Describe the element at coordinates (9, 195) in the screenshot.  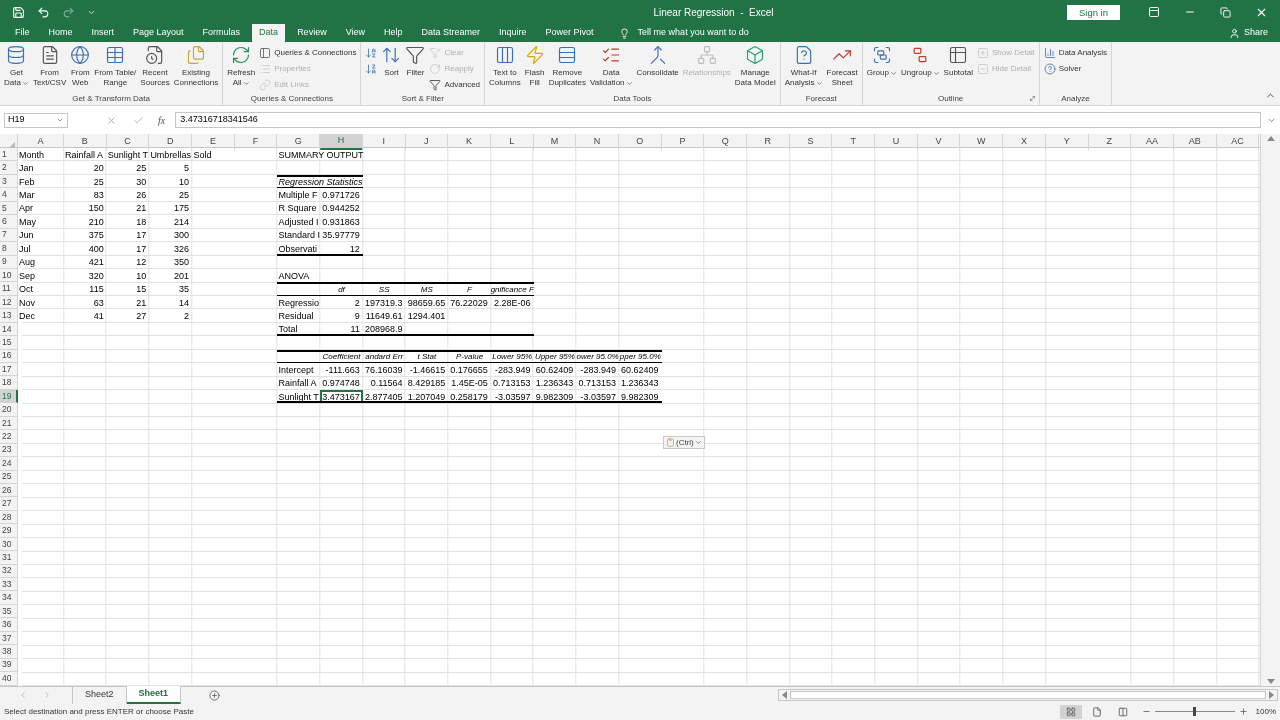
I see `row-header: 4` at that location.